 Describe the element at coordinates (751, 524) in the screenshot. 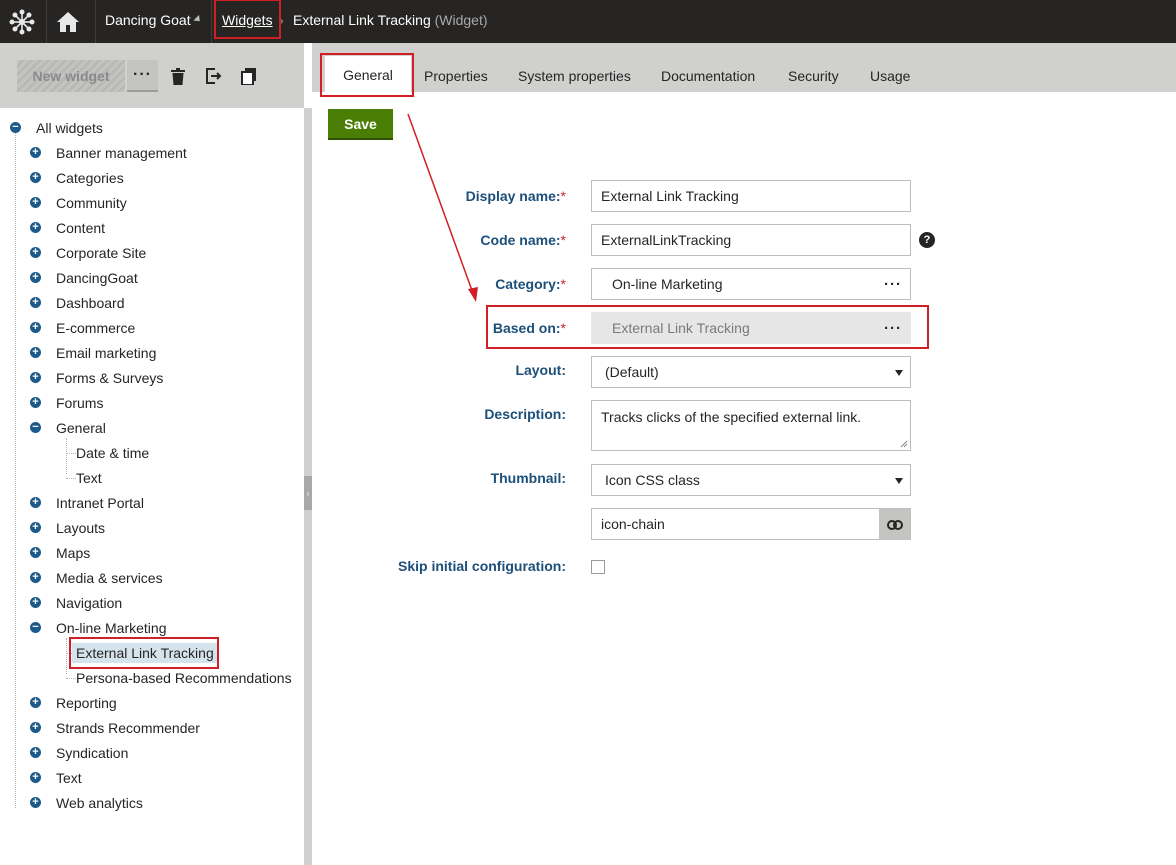

I see `icon-css-class-field: icon-chain` at that location.